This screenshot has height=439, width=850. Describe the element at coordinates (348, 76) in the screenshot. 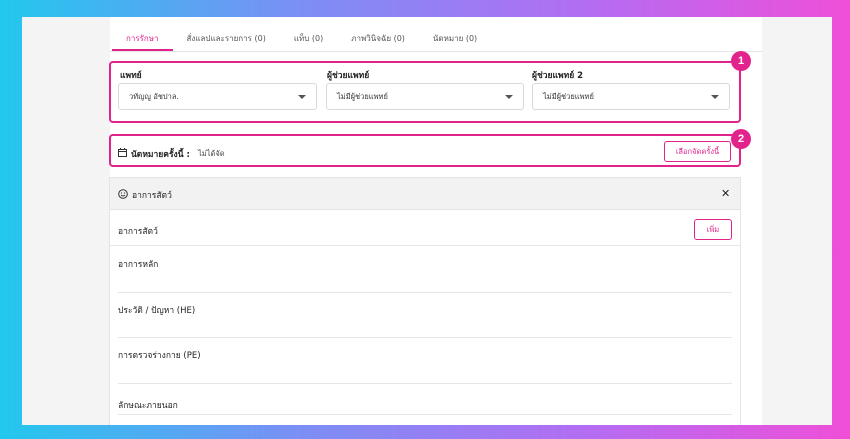

I see `assistant1-label: ผู้ช่วยแพทย์` at that location.